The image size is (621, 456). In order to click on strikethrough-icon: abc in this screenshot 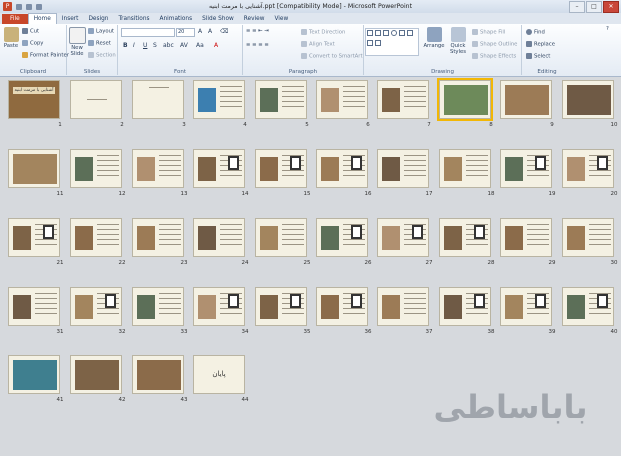, I will do `click(168, 45)`.